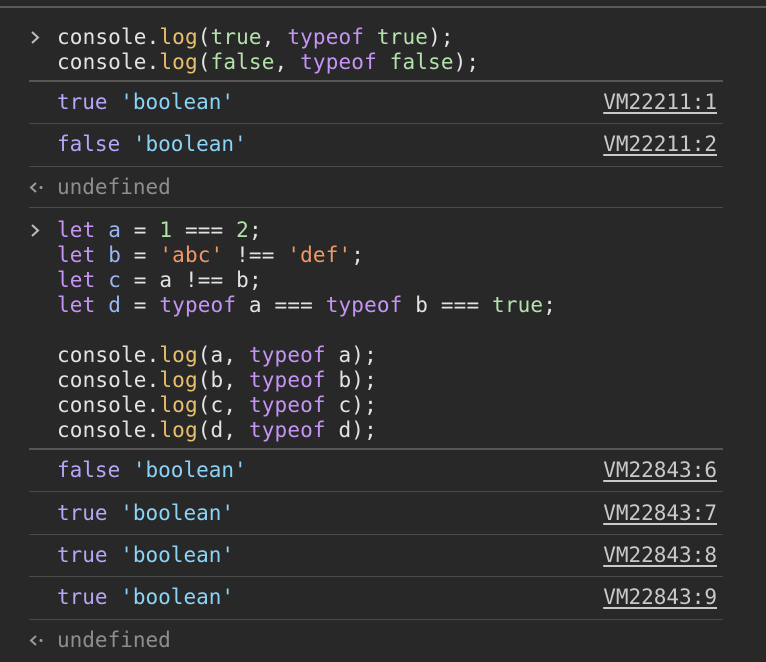  I want to click on code-line: let c = a !== b;, so click(159, 280).